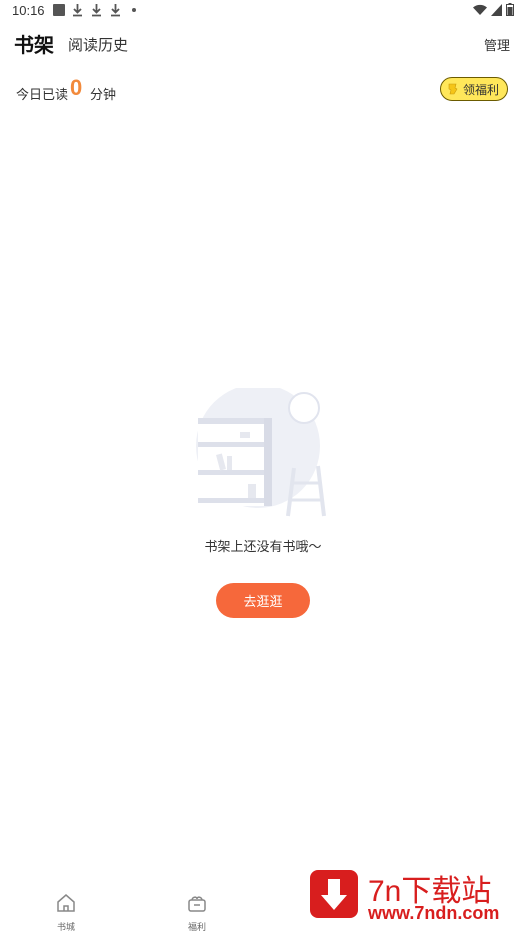 The image size is (526, 935). Describe the element at coordinates (263, 600) in the screenshot. I see `browse-button: 去逛逛` at that location.